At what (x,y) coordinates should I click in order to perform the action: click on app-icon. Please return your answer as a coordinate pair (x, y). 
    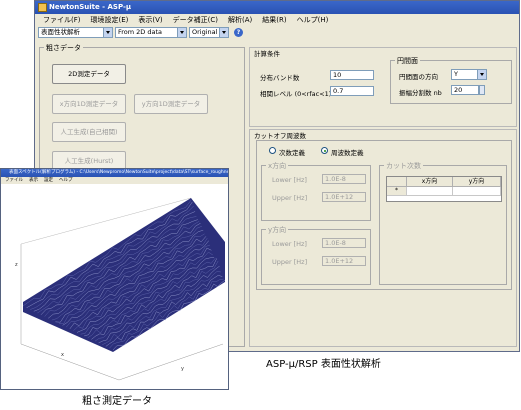
    Looking at the image, I should click on (42, 7).